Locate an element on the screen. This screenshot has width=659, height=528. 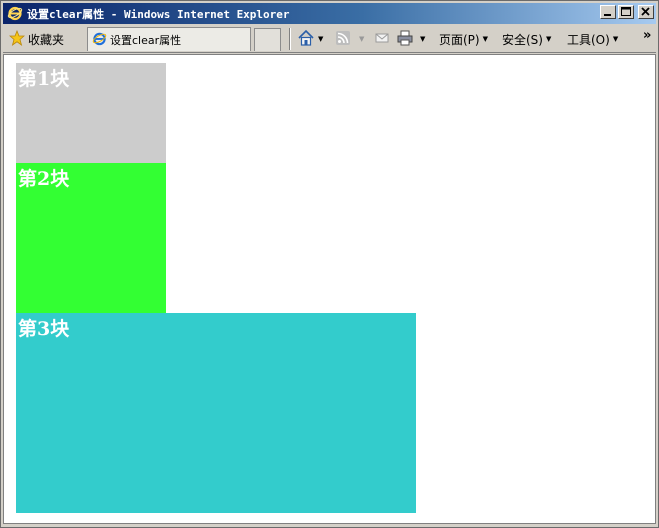
close-button is located at coordinates (646, 12).